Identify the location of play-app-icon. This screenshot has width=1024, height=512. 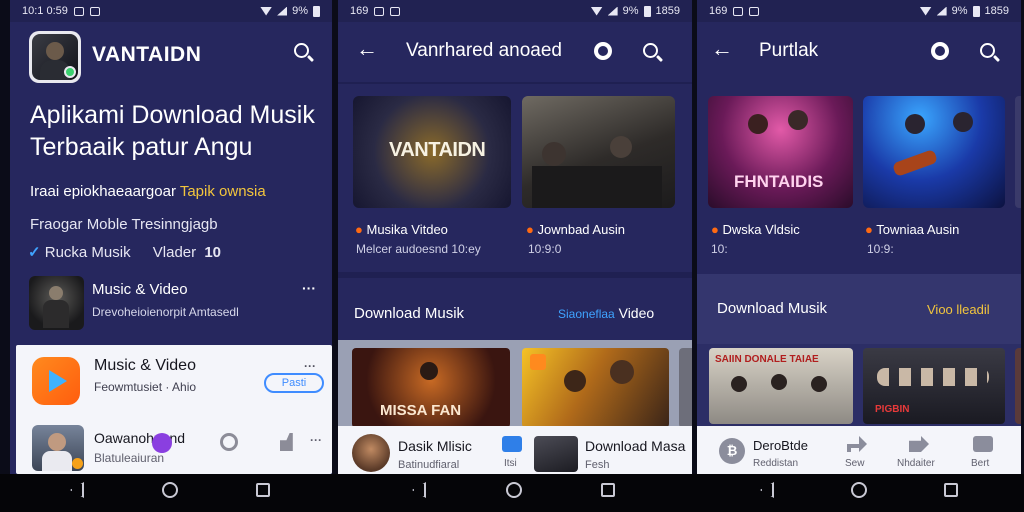
(56, 381).